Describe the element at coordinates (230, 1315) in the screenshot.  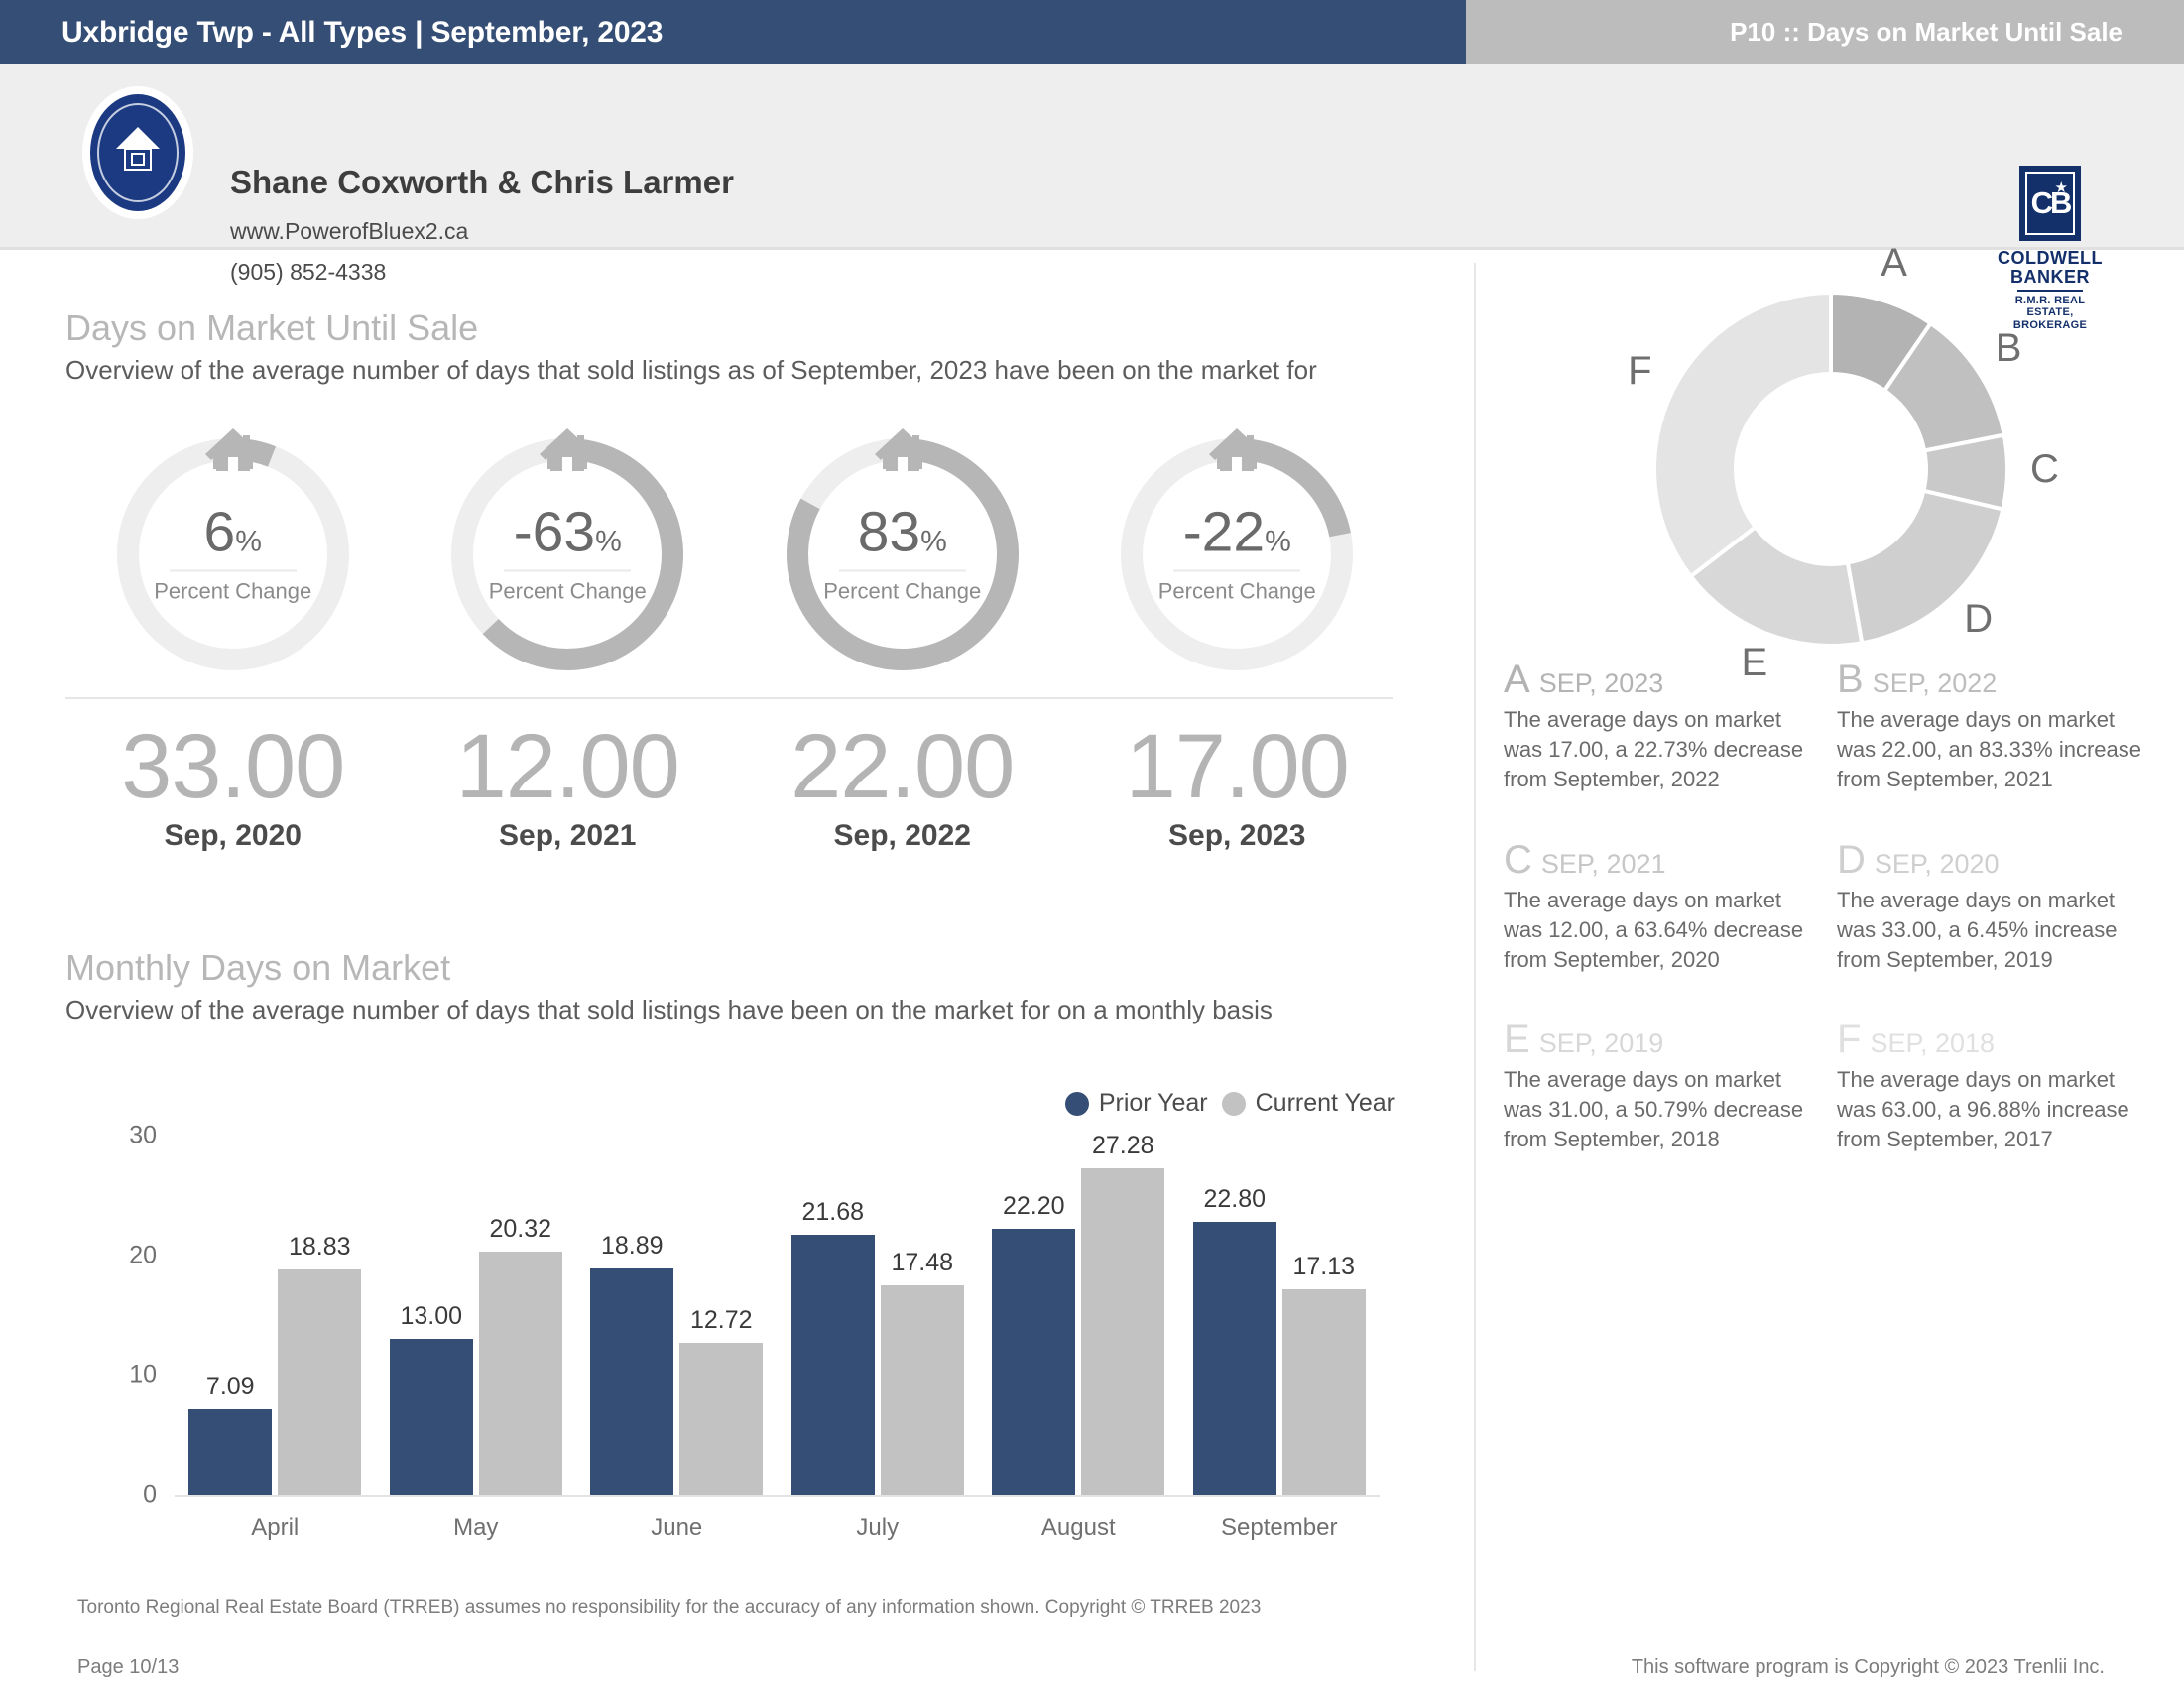
I see `bar-prior-year: 7.09` at that location.